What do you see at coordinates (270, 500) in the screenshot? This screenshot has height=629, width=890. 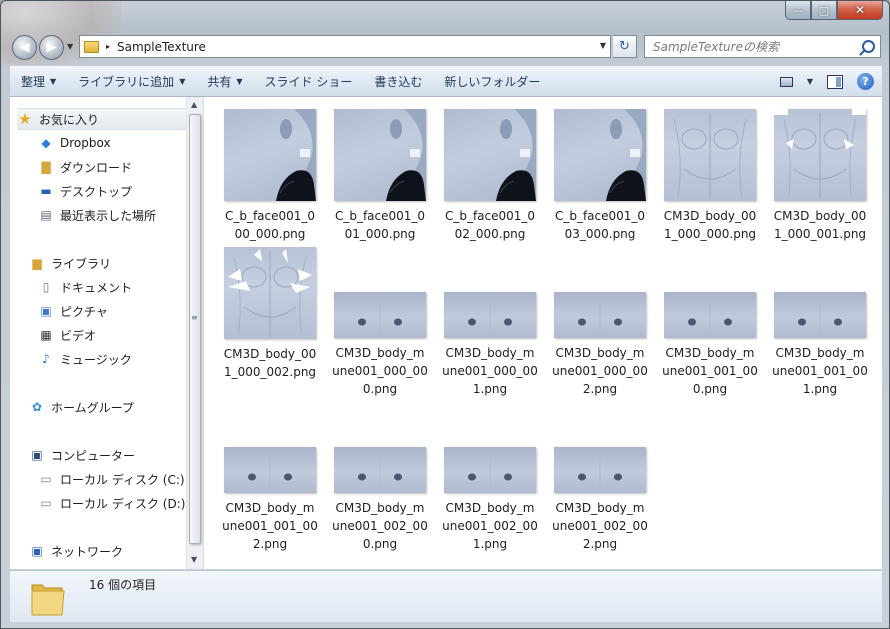 I see `file-item: CM3D_body_m une001_001_00 2.png` at bounding box center [270, 500].